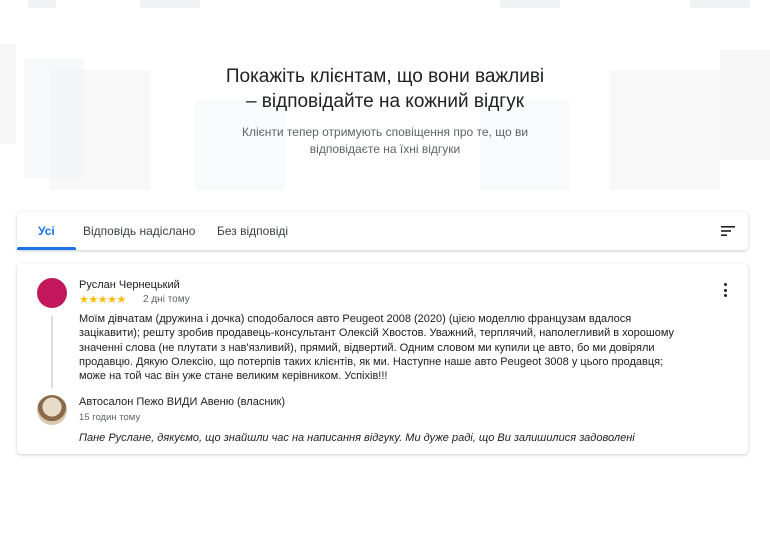 This screenshot has height=545, width=770. Describe the element at coordinates (252, 231) in the screenshot. I see `tab-unanswered: Без відповіді` at that location.